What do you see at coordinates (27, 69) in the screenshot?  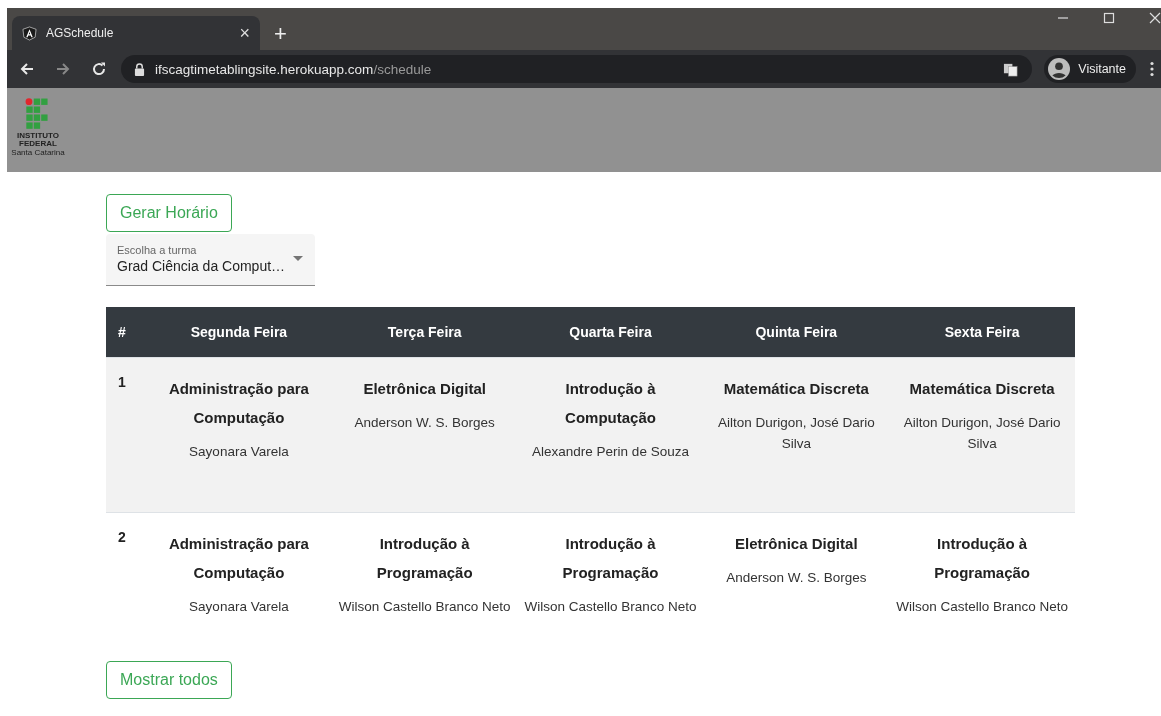 I see `back-arrow-icon` at bounding box center [27, 69].